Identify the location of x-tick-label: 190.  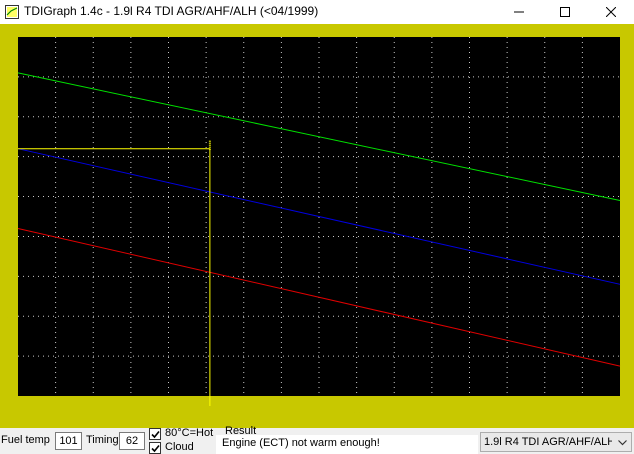
(544, 411).